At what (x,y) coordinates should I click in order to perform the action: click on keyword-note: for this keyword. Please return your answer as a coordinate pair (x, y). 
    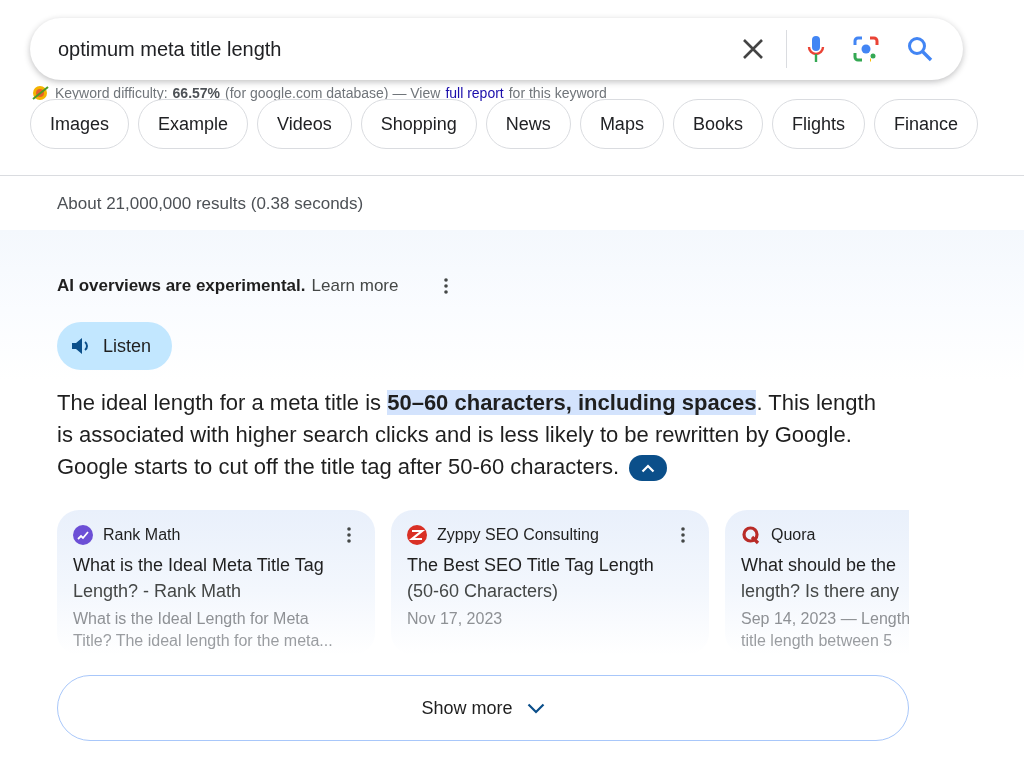
    Looking at the image, I should click on (557, 93).